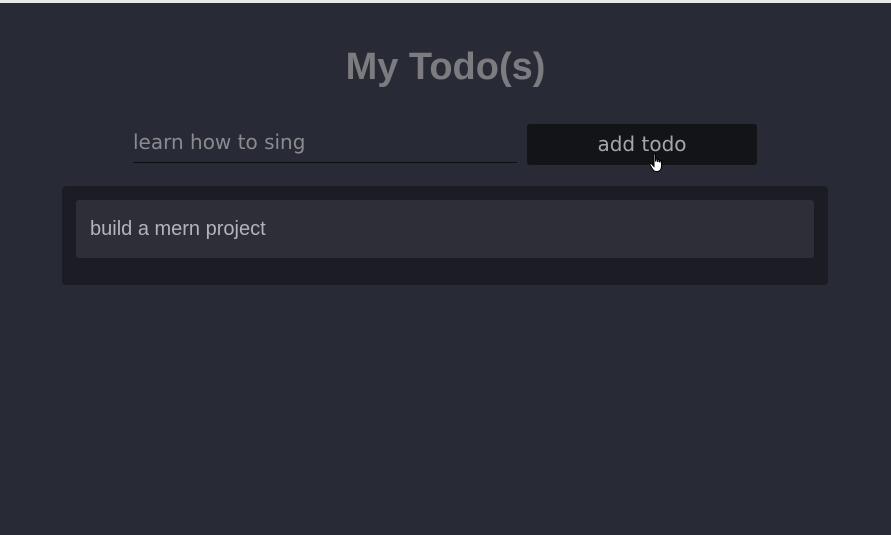 Image resolution: width=891 pixels, height=535 pixels. Describe the element at coordinates (325, 144) in the screenshot. I see `todo-input` at that location.